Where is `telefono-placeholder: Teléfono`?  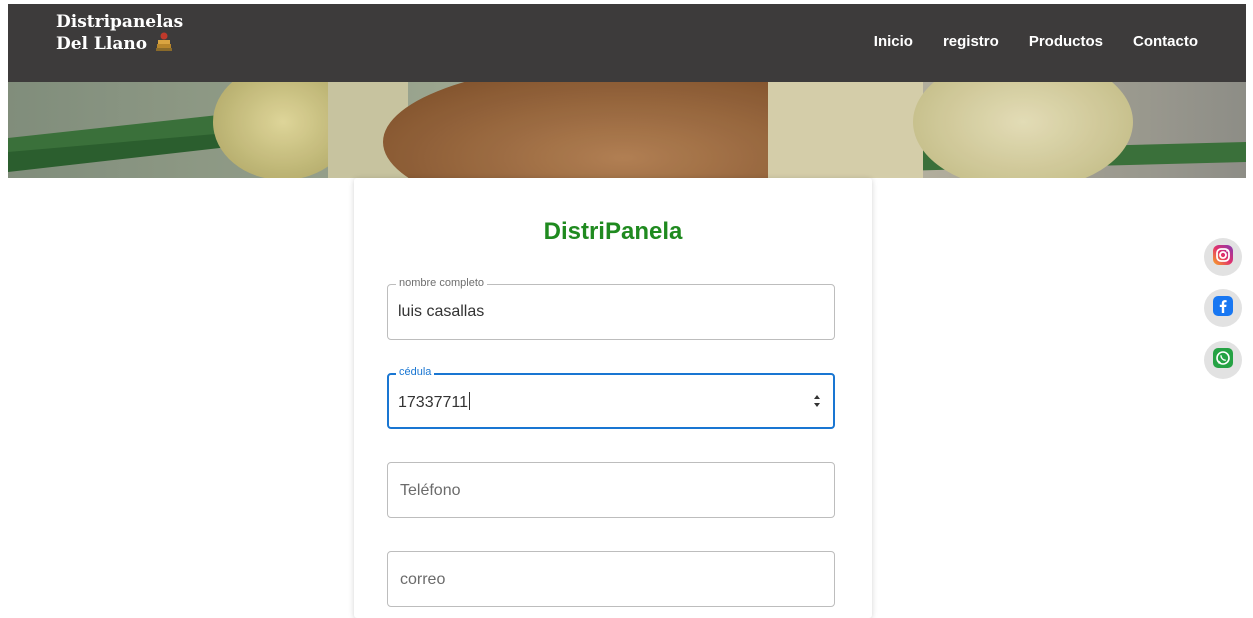
telefono-placeholder: Teléfono is located at coordinates (430, 490).